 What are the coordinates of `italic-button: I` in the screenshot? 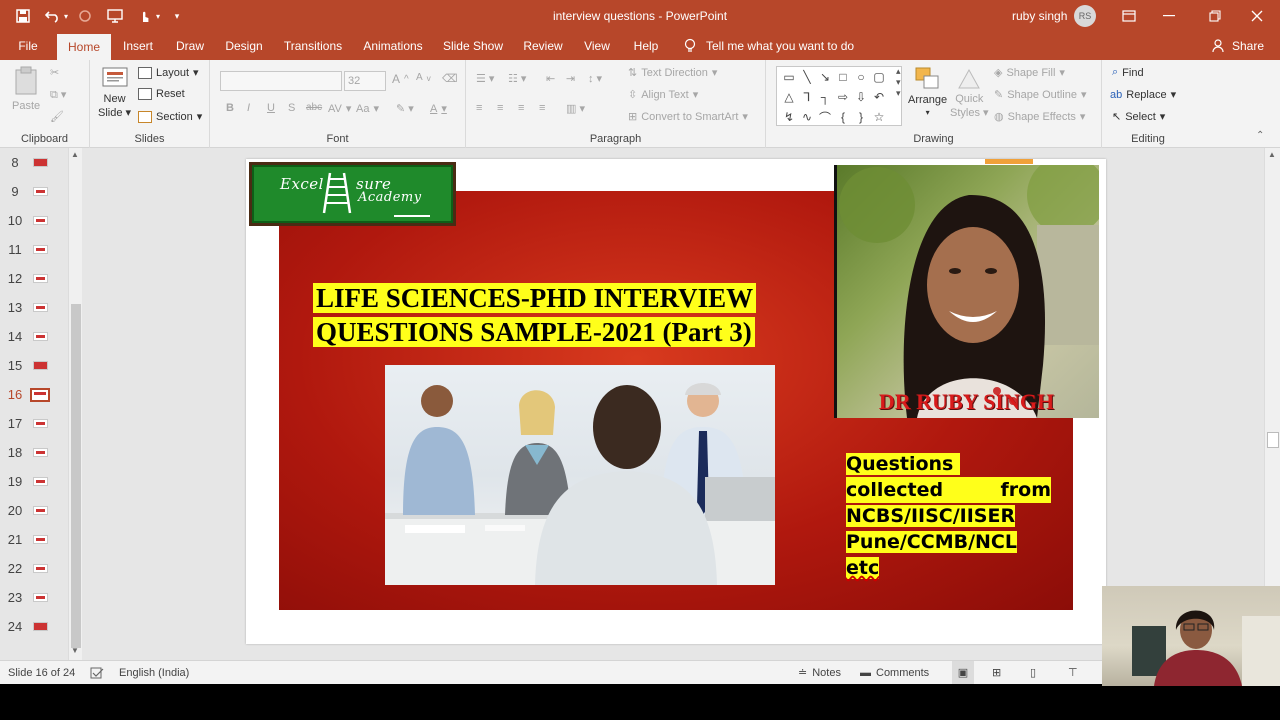 It's located at (248, 108).